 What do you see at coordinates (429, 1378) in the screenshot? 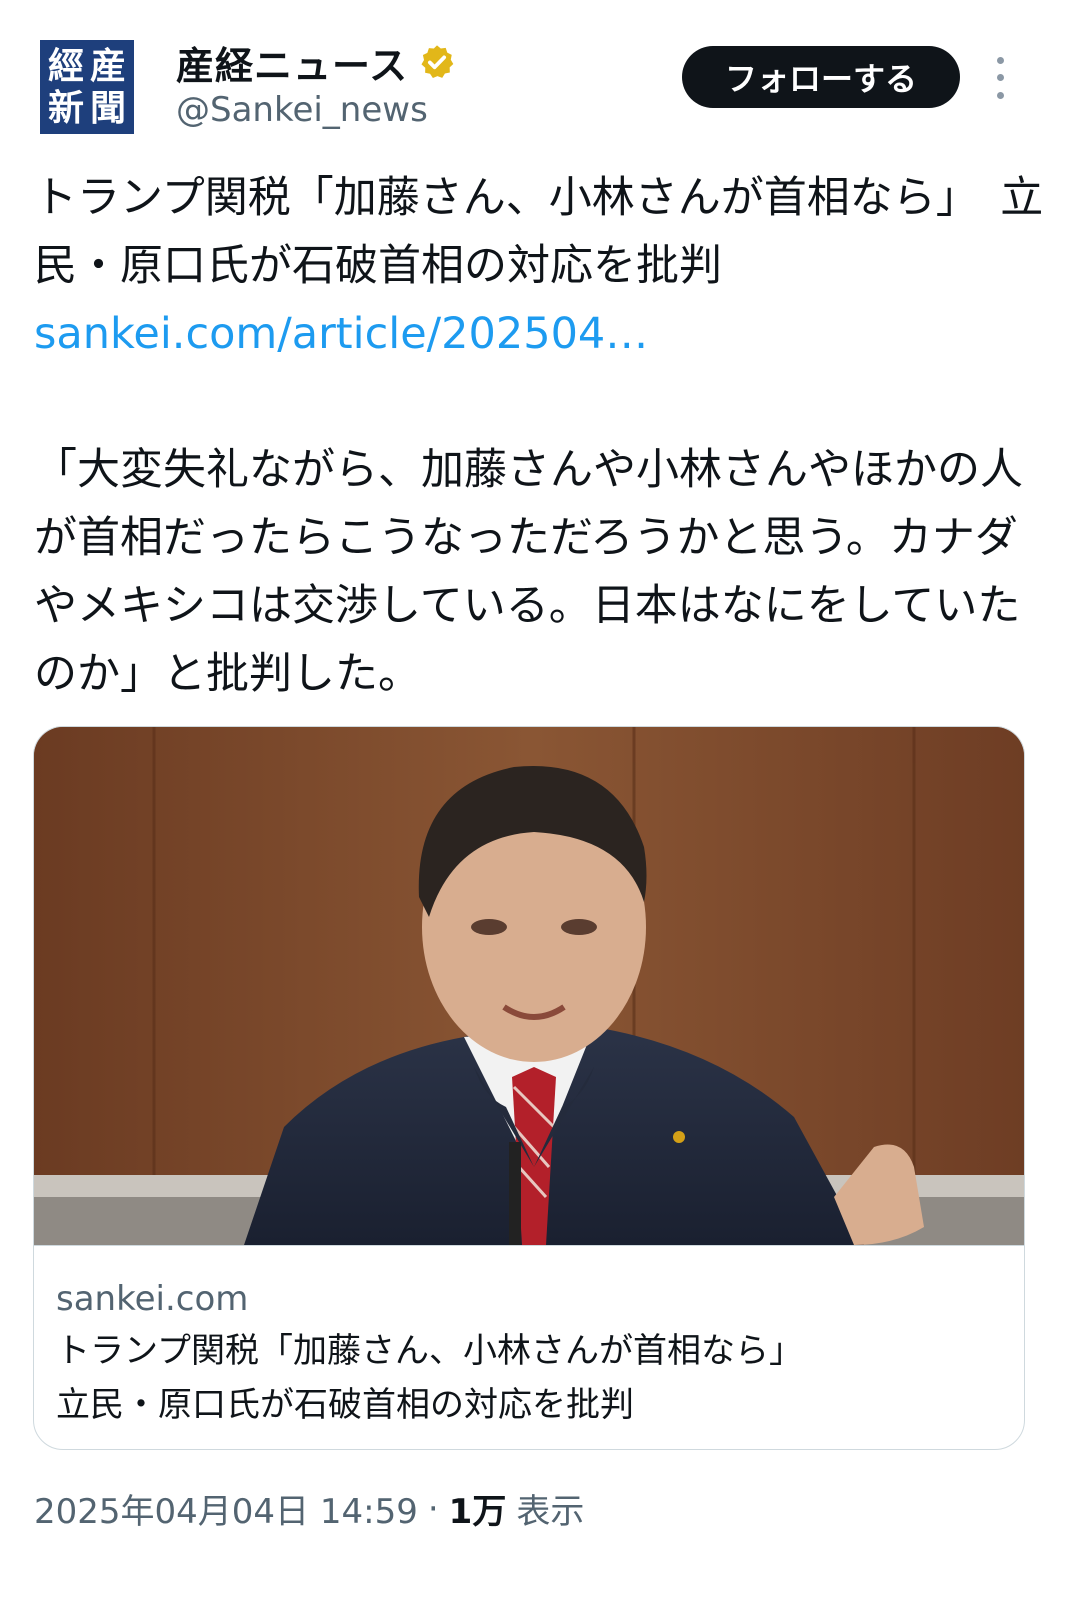
I see `card-title: トランプ関税「加藤さん、小林さんが首相なら」 立民・原口氏が石破首相の対応を批判` at bounding box center [429, 1378].